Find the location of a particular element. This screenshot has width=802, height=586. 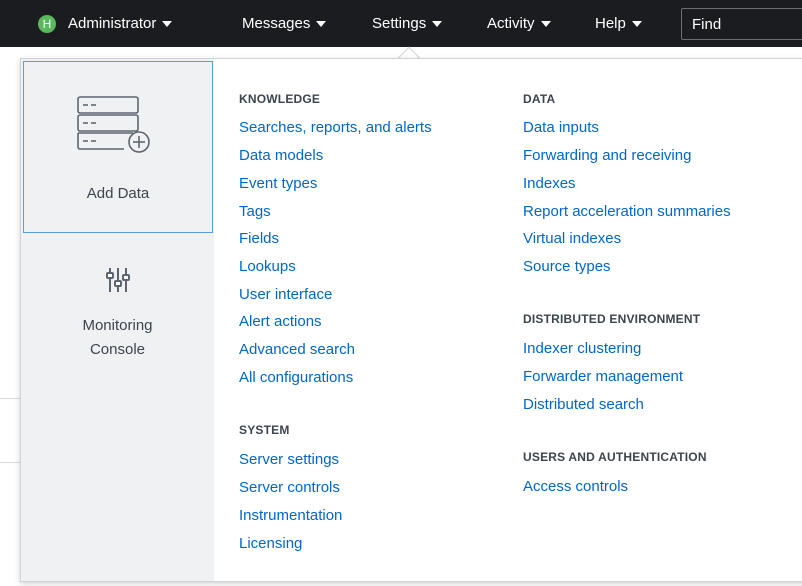

link-access-controls: Access controls is located at coordinates (575, 486).